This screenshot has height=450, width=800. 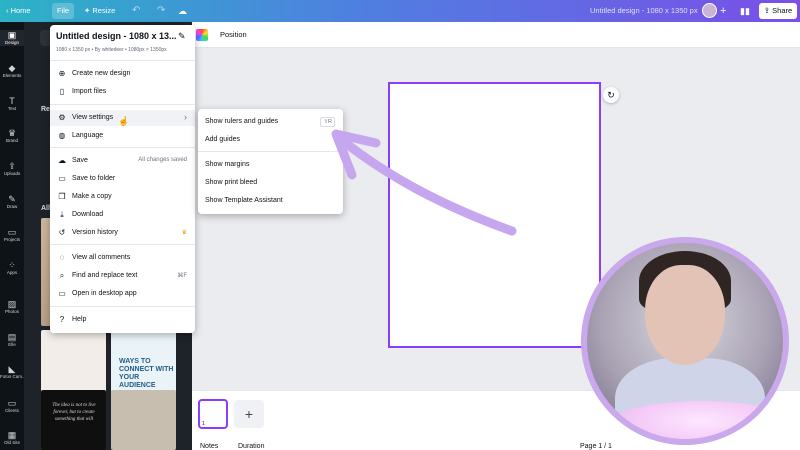 What do you see at coordinates (62, 293) in the screenshot?
I see `desktop-icon: ▭` at bounding box center [62, 293].